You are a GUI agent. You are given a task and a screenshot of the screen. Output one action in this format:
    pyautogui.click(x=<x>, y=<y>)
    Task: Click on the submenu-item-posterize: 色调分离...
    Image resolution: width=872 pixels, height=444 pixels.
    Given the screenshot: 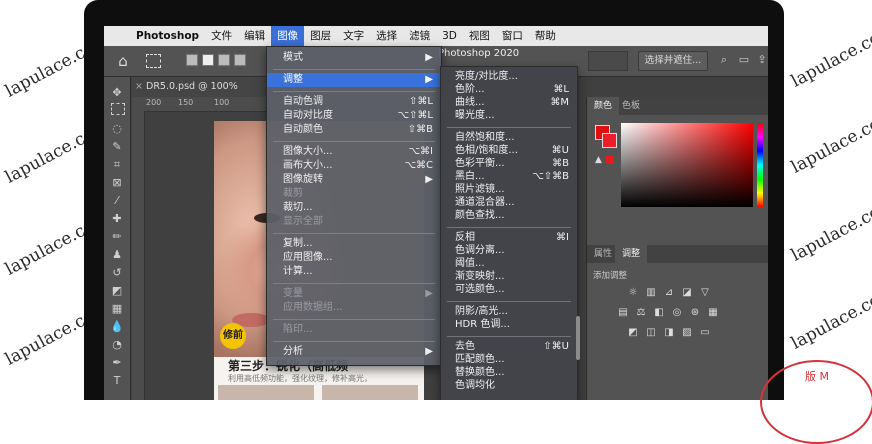 What is the action you would take?
    pyautogui.click(x=509, y=250)
    